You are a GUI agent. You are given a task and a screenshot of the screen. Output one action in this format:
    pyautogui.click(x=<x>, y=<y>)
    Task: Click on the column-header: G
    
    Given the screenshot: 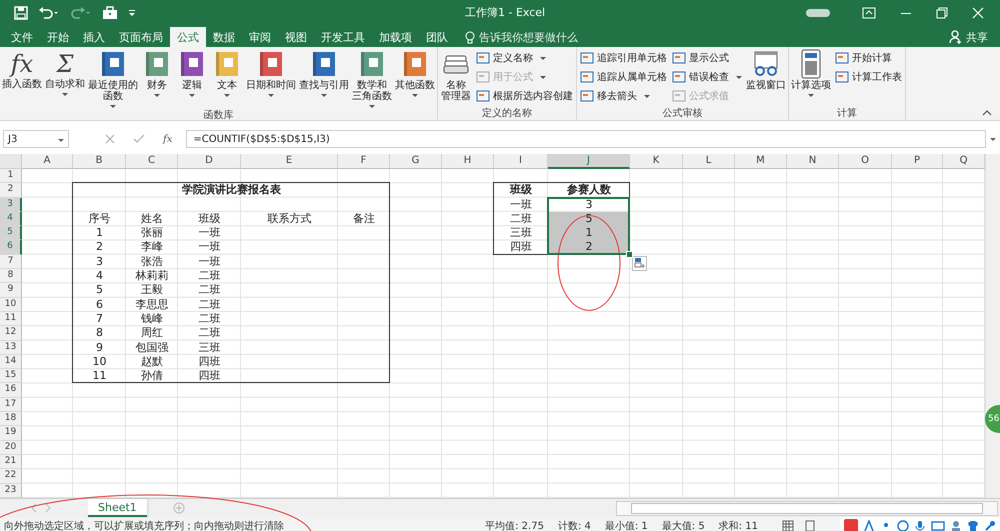 What is the action you would take?
    pyautogui.click(x=416, y=161)
    